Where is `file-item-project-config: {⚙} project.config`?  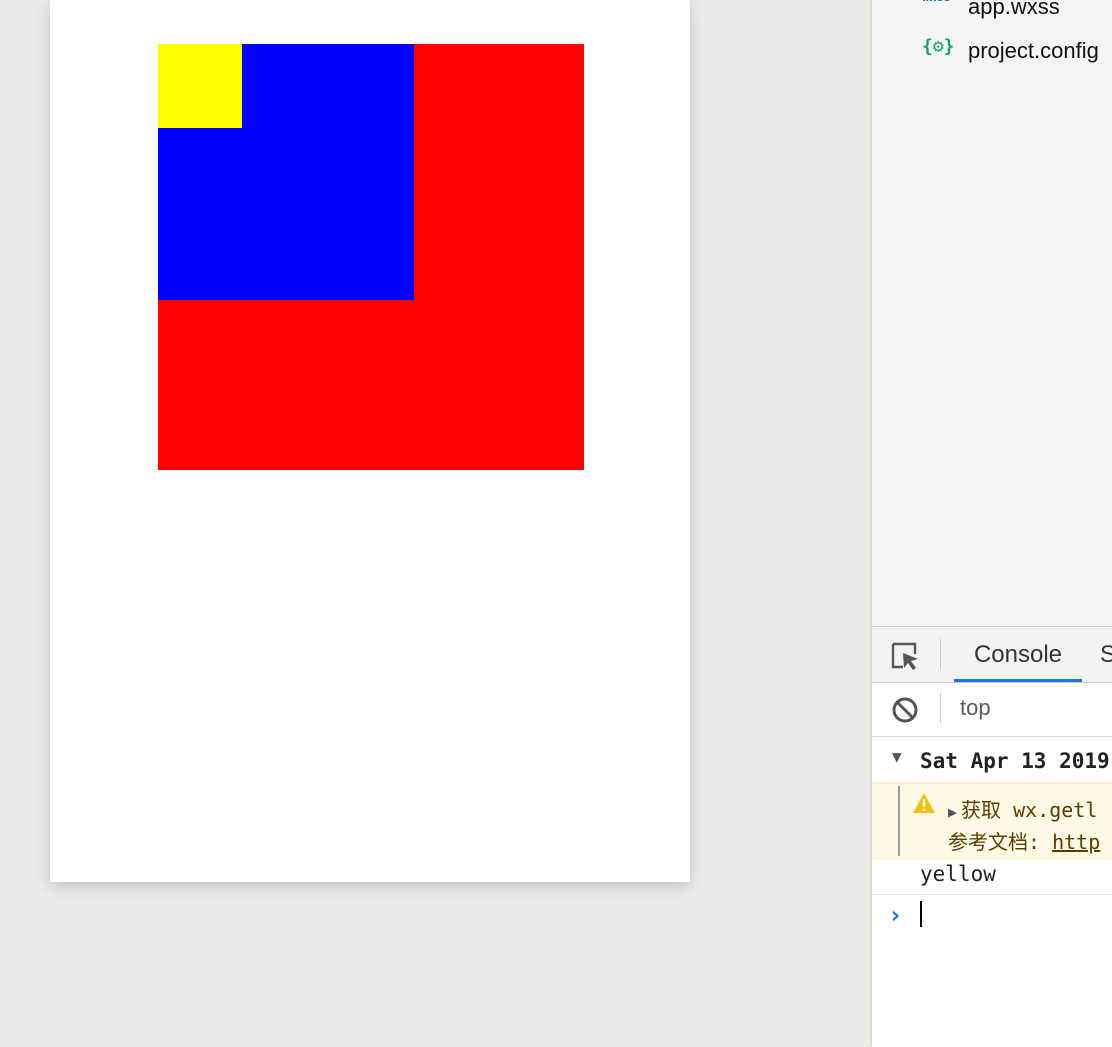
file-item-project-config: {⚙} project.config is located at coordinates (992, 57).